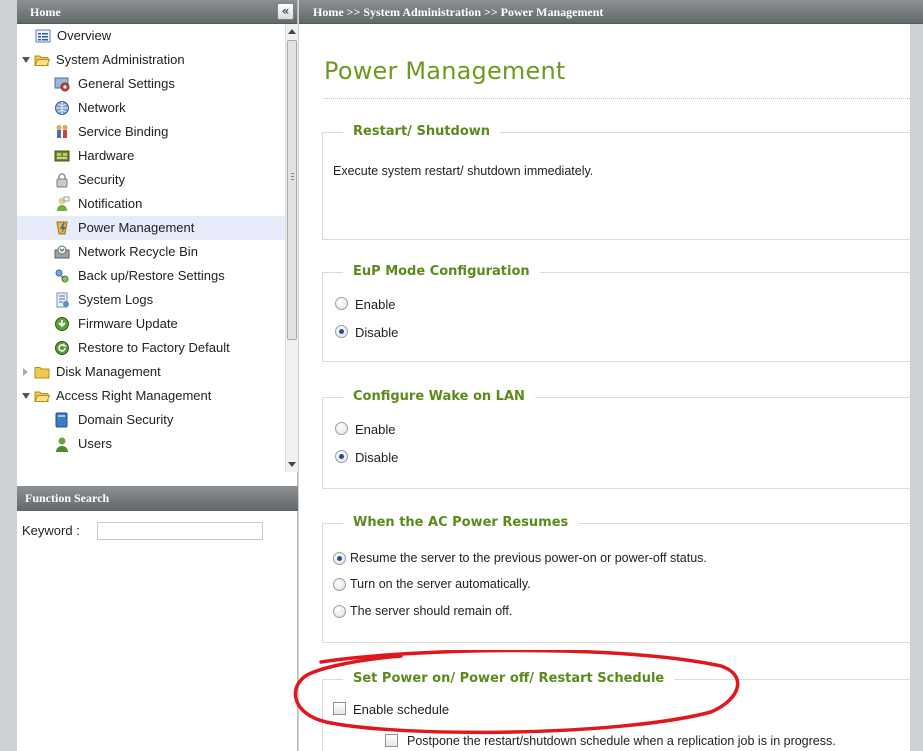 The height and width of the screenshot is (751, 923). I want to click on folder-icon, so click(42, 373).